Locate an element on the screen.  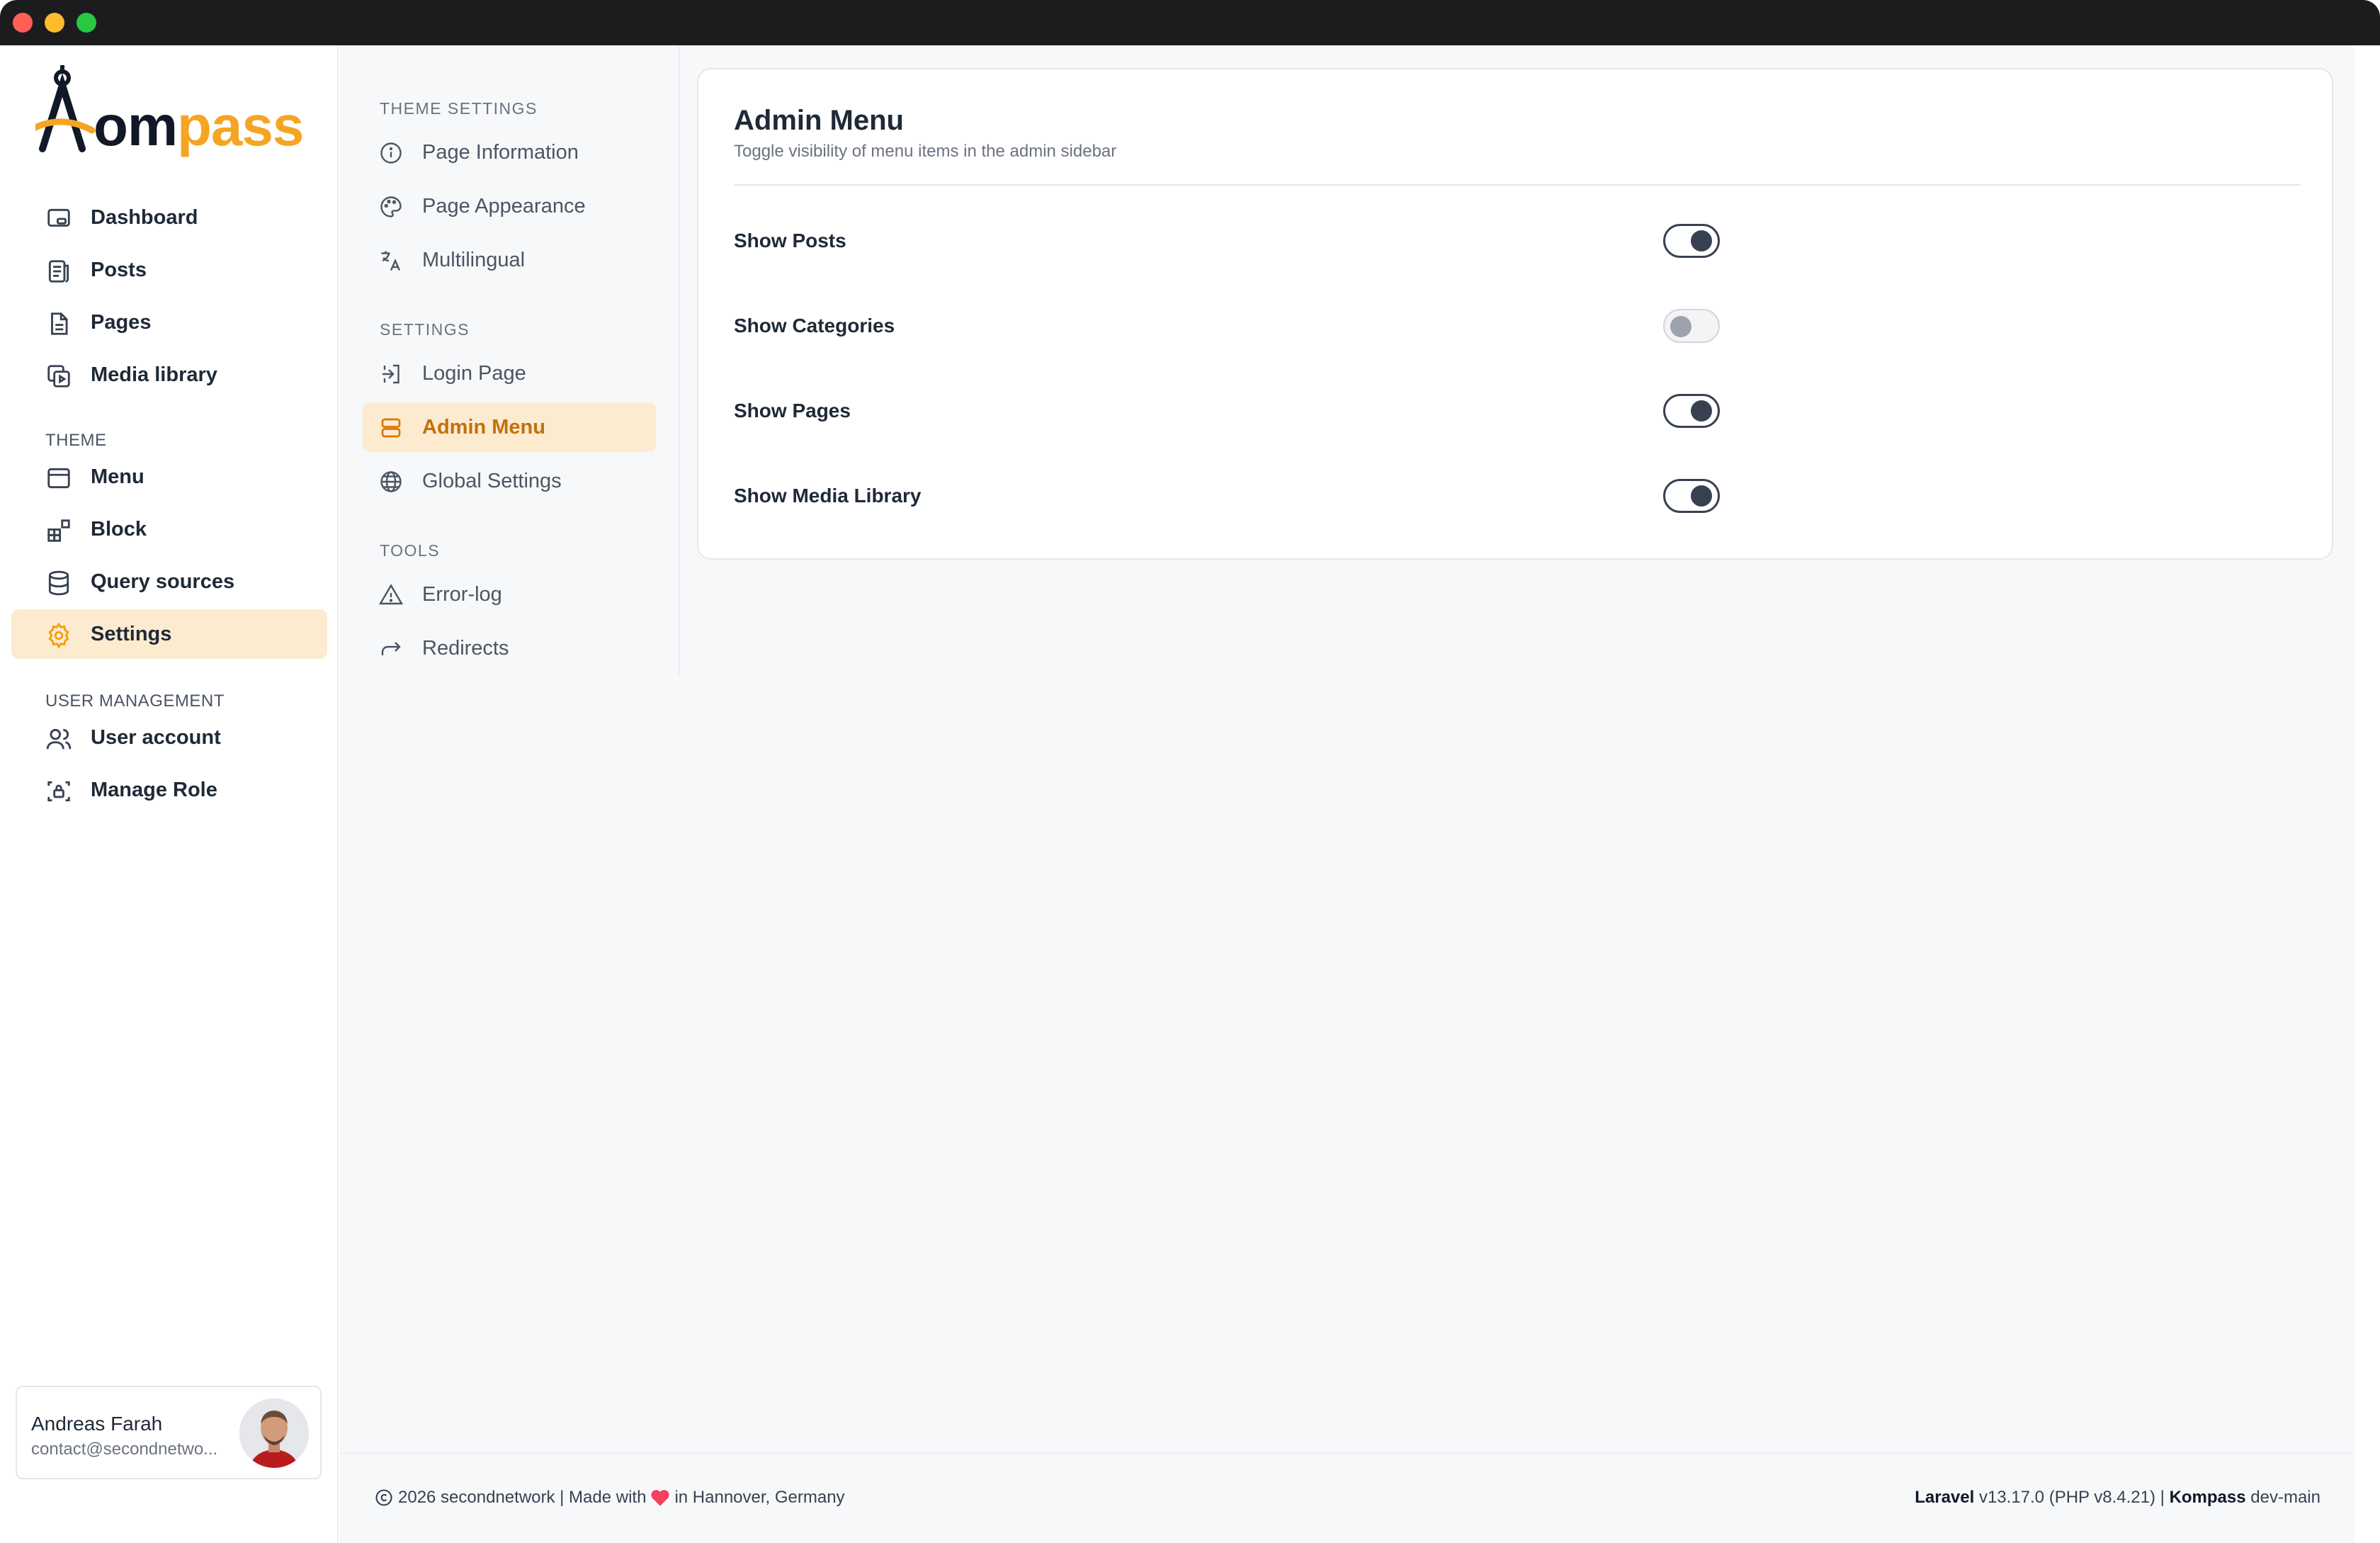
sidebar-group-user-management: USER MANAGEMENT is located at coordinates (135, 701).